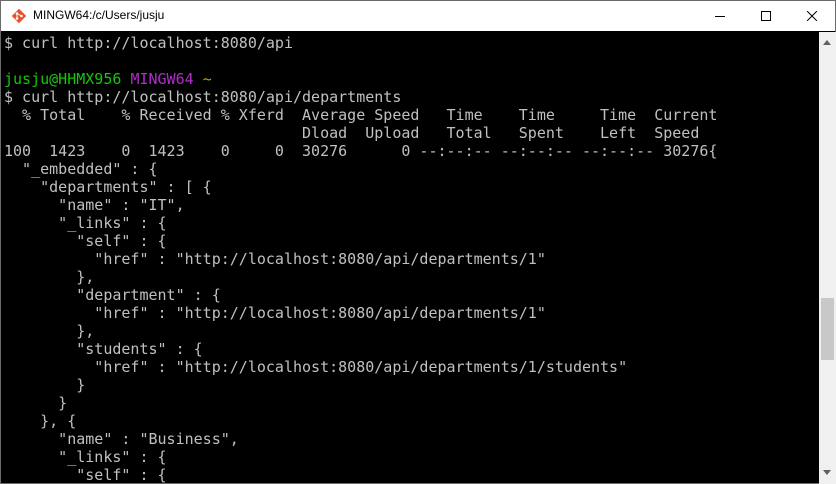  Describe the element at coordinates (103, 349) in the screenshot. I see `output-line: "students" : {` at that location.